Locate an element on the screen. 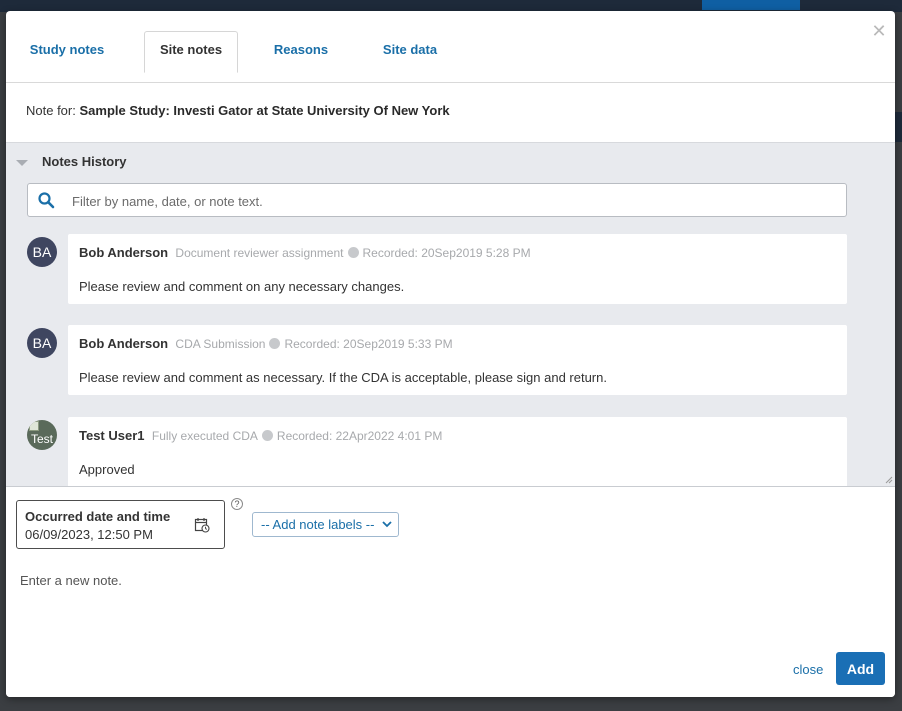 The height and width of the screenshot is (711, 902). note-for-prefix: Note for: is located at coordinates (51, 110).